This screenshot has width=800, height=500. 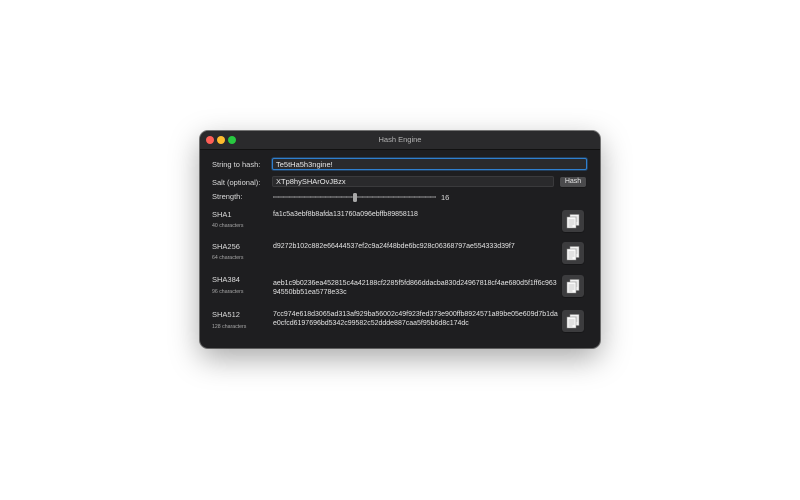 I want to click on copy-sha256-button, so click(x=573, y=253).